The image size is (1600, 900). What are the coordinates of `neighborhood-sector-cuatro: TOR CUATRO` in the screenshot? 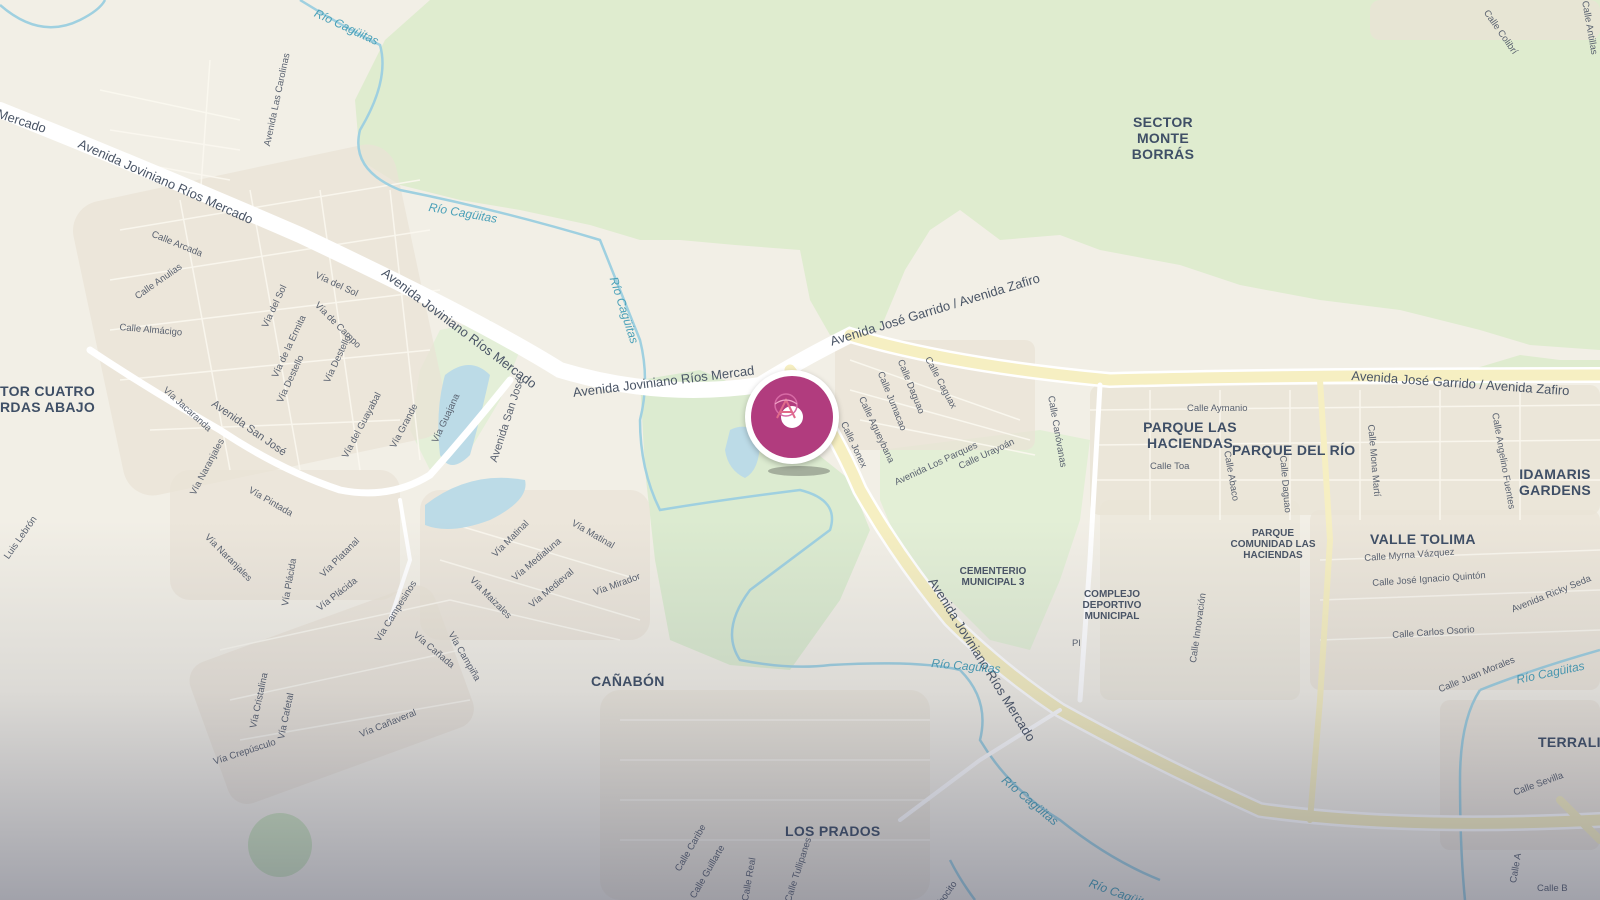 It's located at (48, 391).